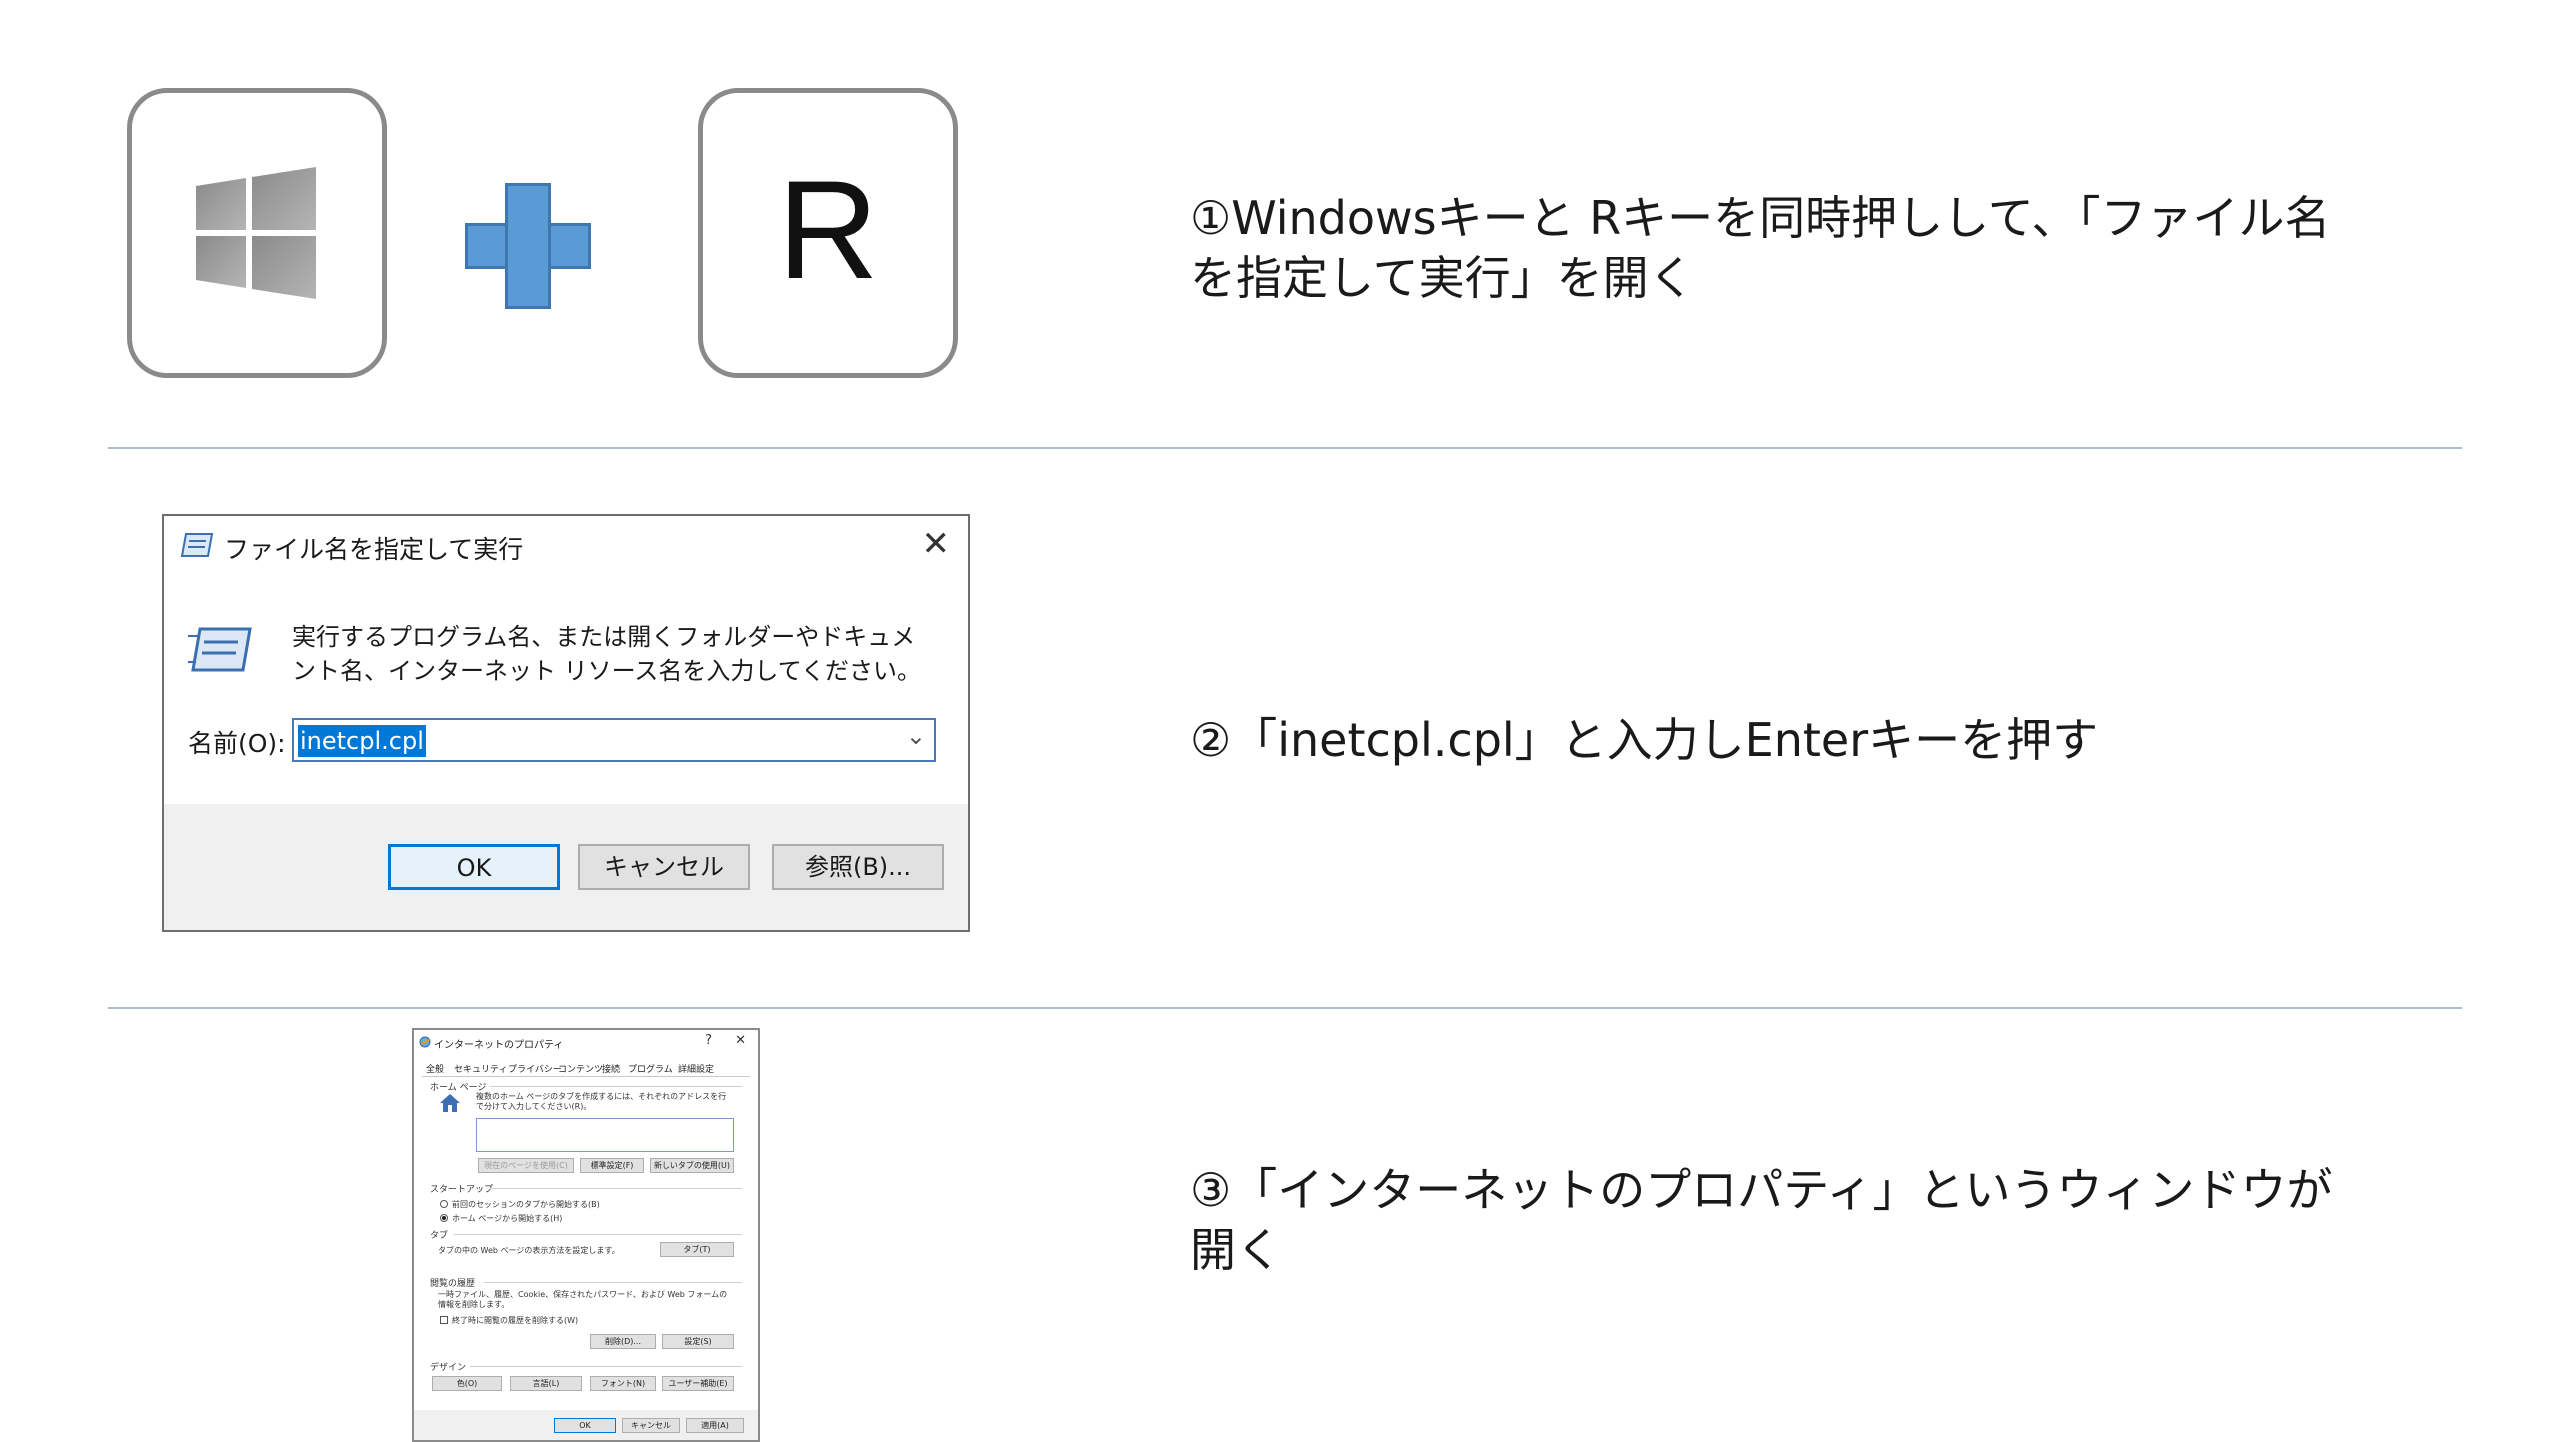 Image resolution: width=2560 pixels, height=1442 pixels. Describe the element at coordinates (698, 1341) in the screenshot. I see `history-settings-button: 設定(S)` at that location.